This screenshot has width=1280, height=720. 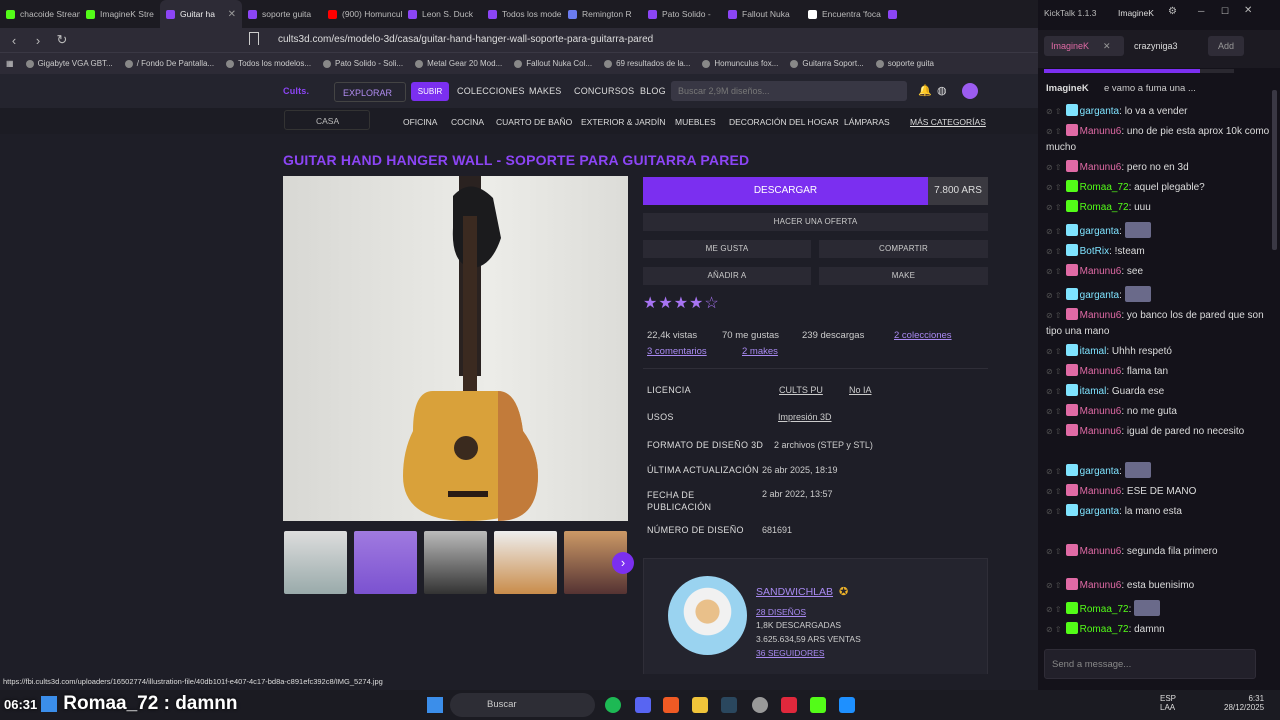 I want to click on cat-lamparas: LÁMPARAS, so click(x=867, y=122).